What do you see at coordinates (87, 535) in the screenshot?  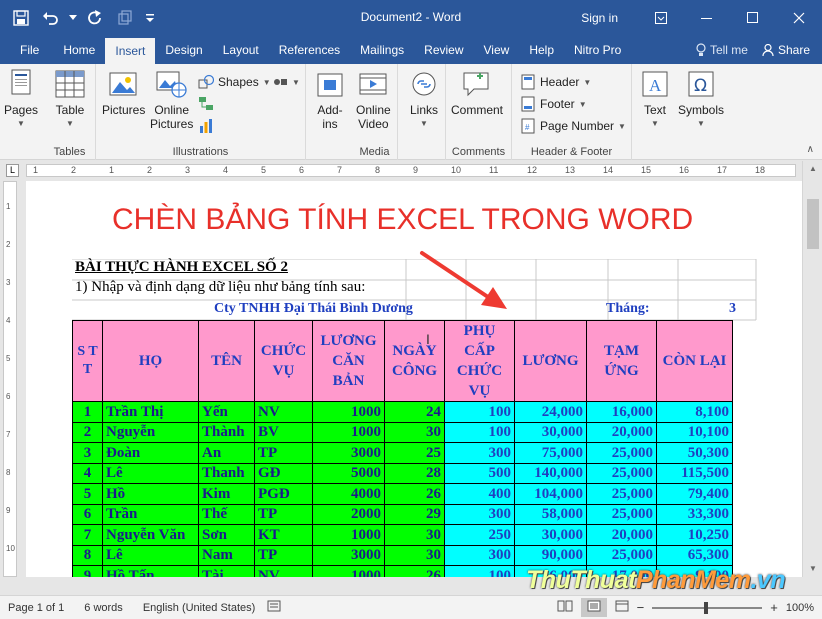 I see `table-cell: 7` at bounding box center [87, 535].